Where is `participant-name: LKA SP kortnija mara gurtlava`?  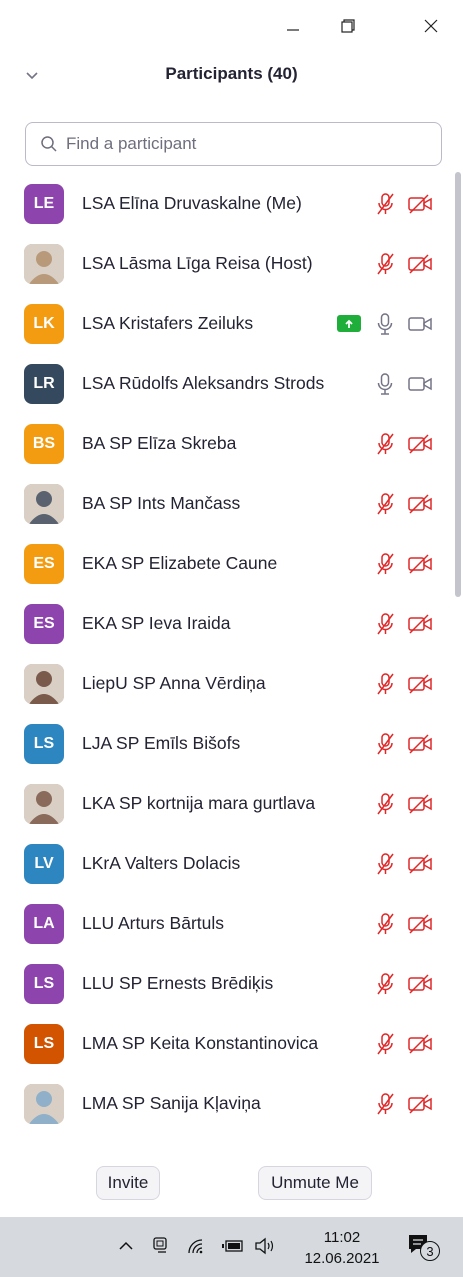 participant-name: LKA SP kortnija mara gurtlava is located at coordinates (199, 803).